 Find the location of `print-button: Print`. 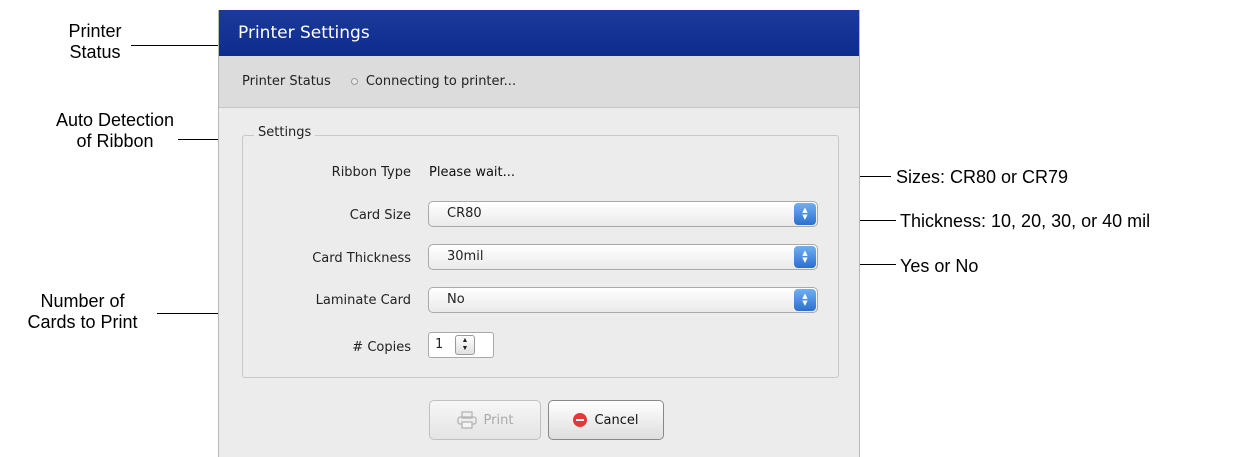

print-button: Print is located at coordinates (485, 420).